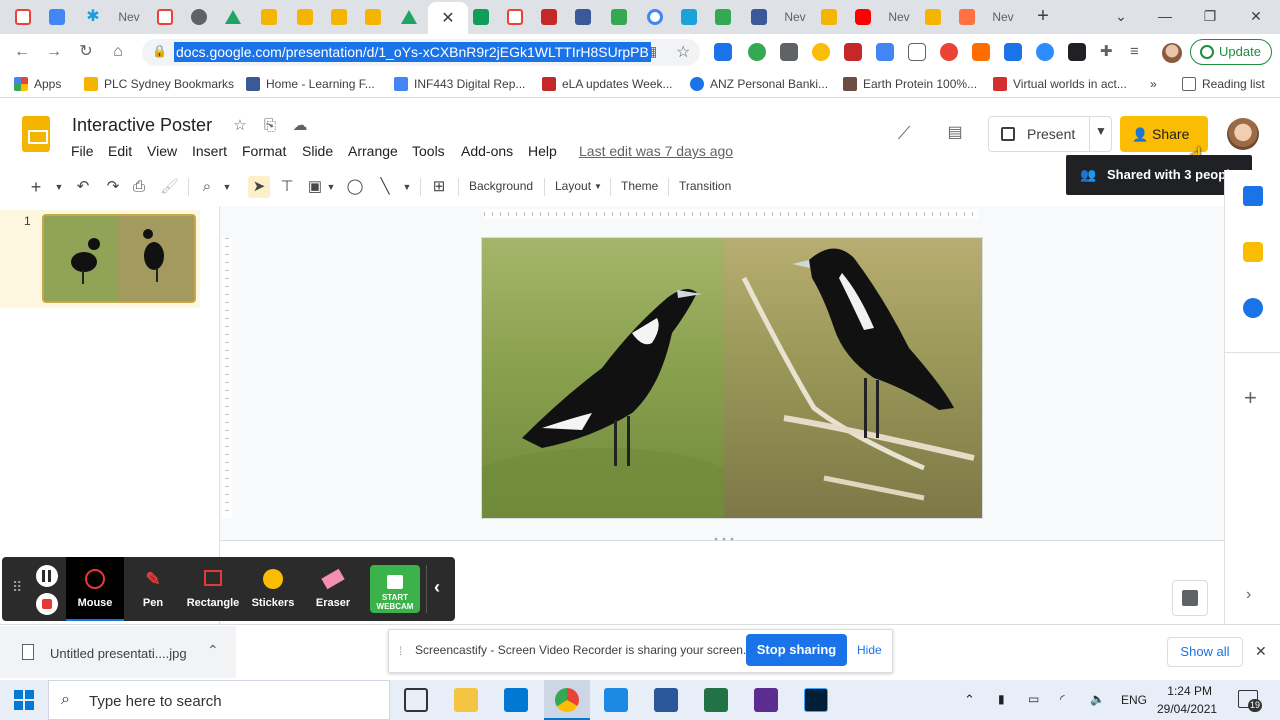 Image resolution: width=1280 pixels, height=720 pixels. Describe the element at coordinates (1190, 598) in the screenshot. I see `explore-button` at that location.